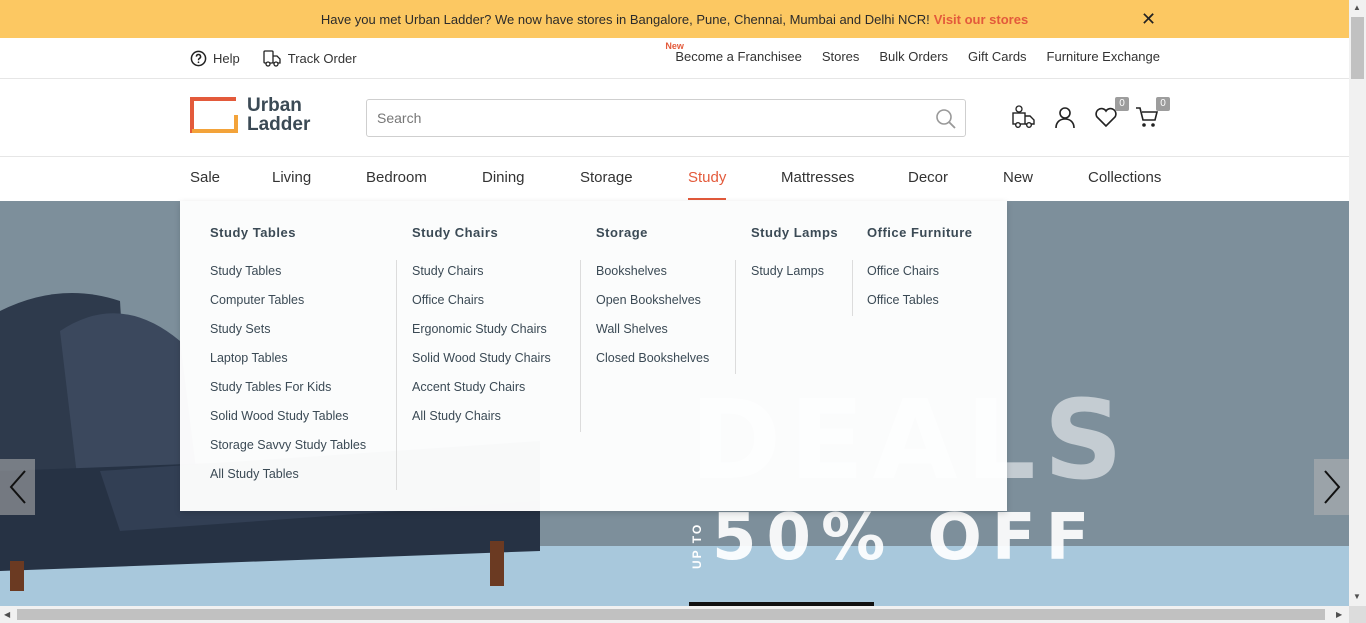 The image size is (1366, 623). What do you see at coordinates (697, 545) in the screenshot?
I see `hero-upto: UP TO` at bounding box center [697, 545].